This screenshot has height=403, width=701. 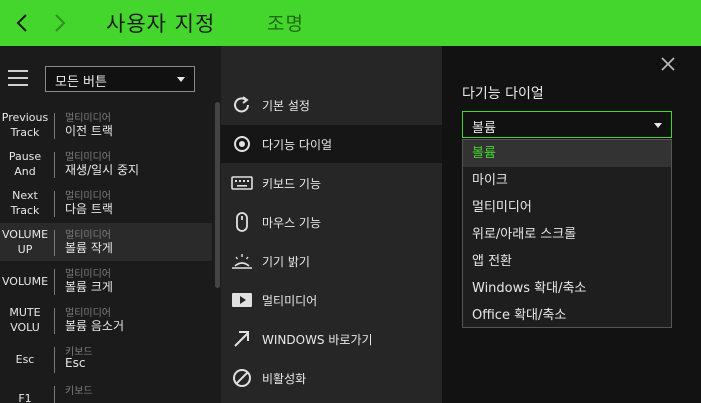 I want to click on mouse-icon, so click(x=242, y=222).